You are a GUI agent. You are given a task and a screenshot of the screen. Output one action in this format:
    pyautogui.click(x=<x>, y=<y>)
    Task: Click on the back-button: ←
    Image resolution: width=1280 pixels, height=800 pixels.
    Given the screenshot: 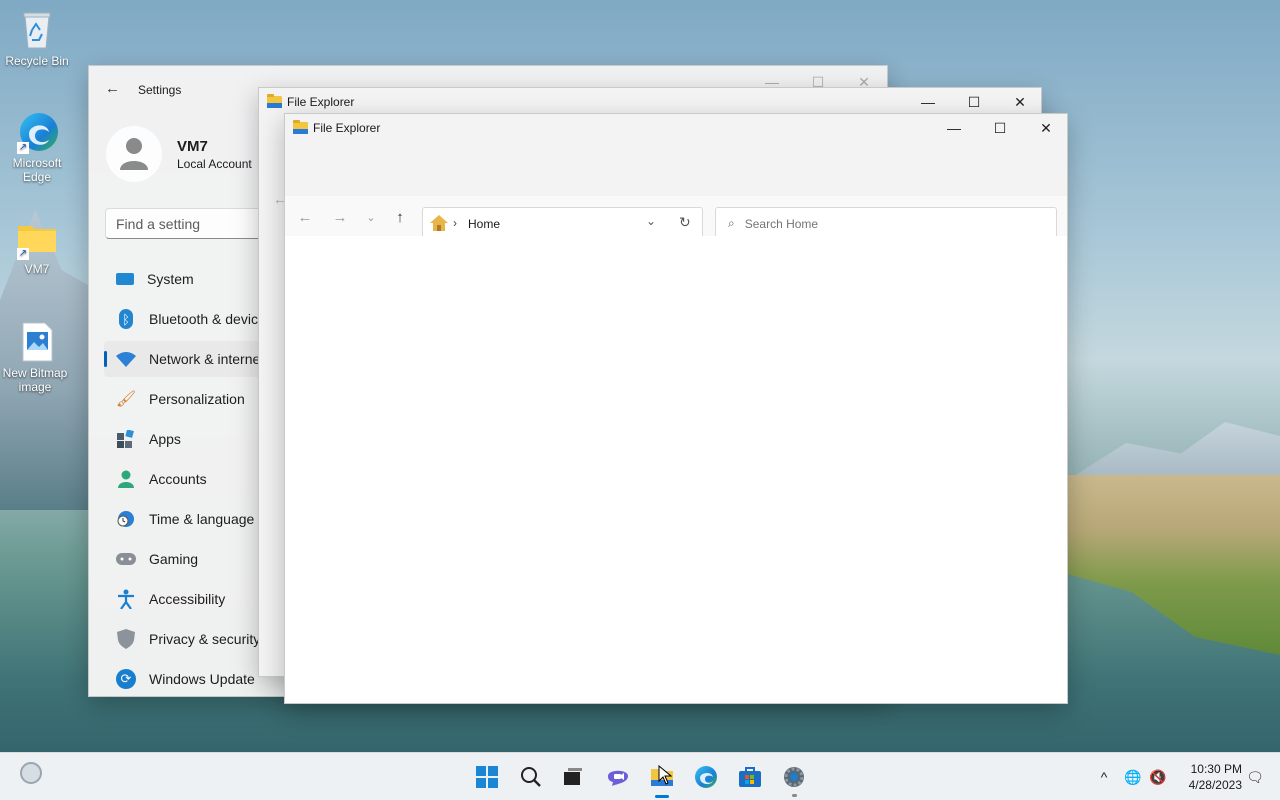 What is the action you would take?
    pyautogui.click(x=305, y=217)
    